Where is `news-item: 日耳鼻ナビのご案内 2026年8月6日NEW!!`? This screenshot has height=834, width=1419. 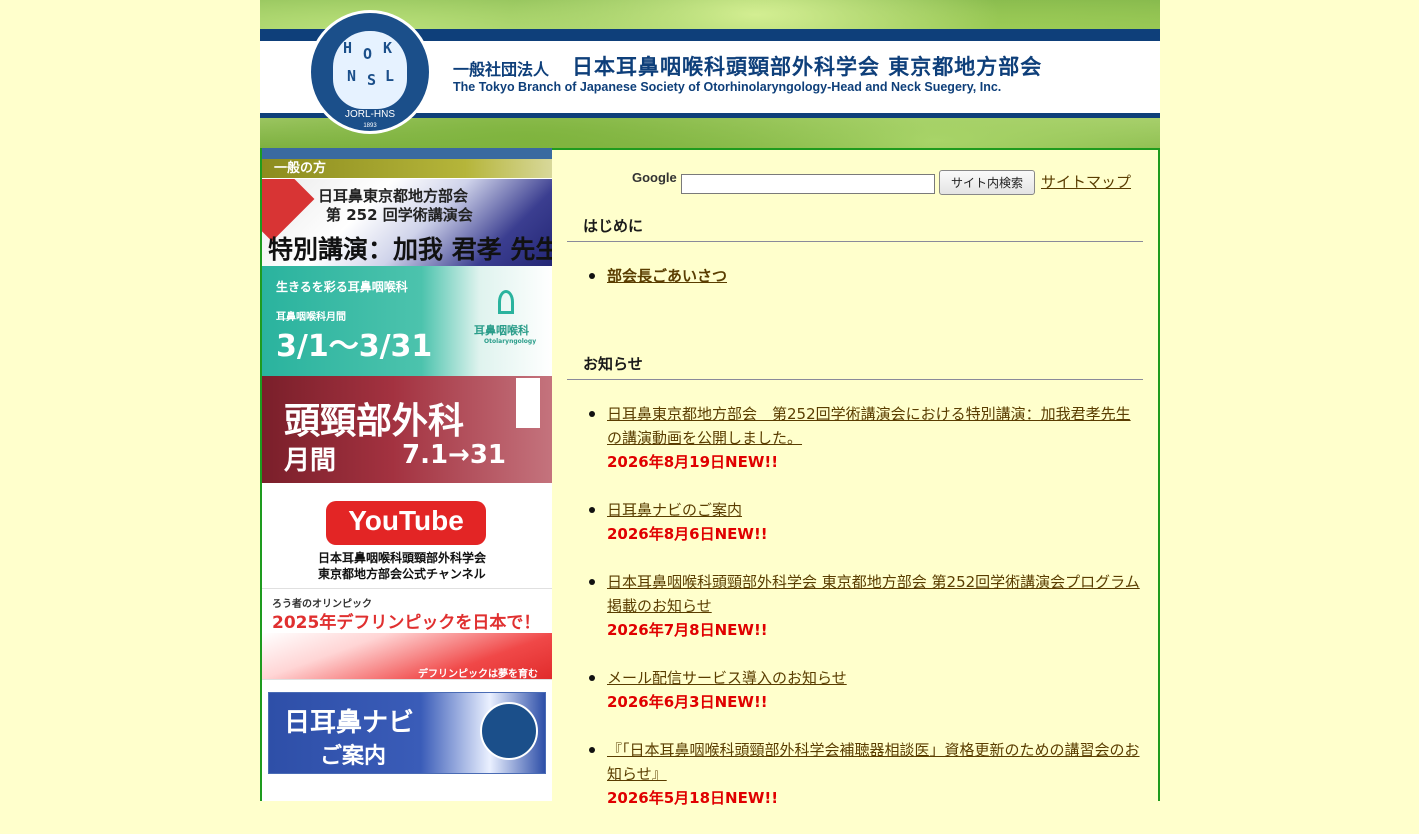 news-item: 日耳鼻ナビのご案内 2026年8月6日NEW!! is located at coordinates (866, 522).